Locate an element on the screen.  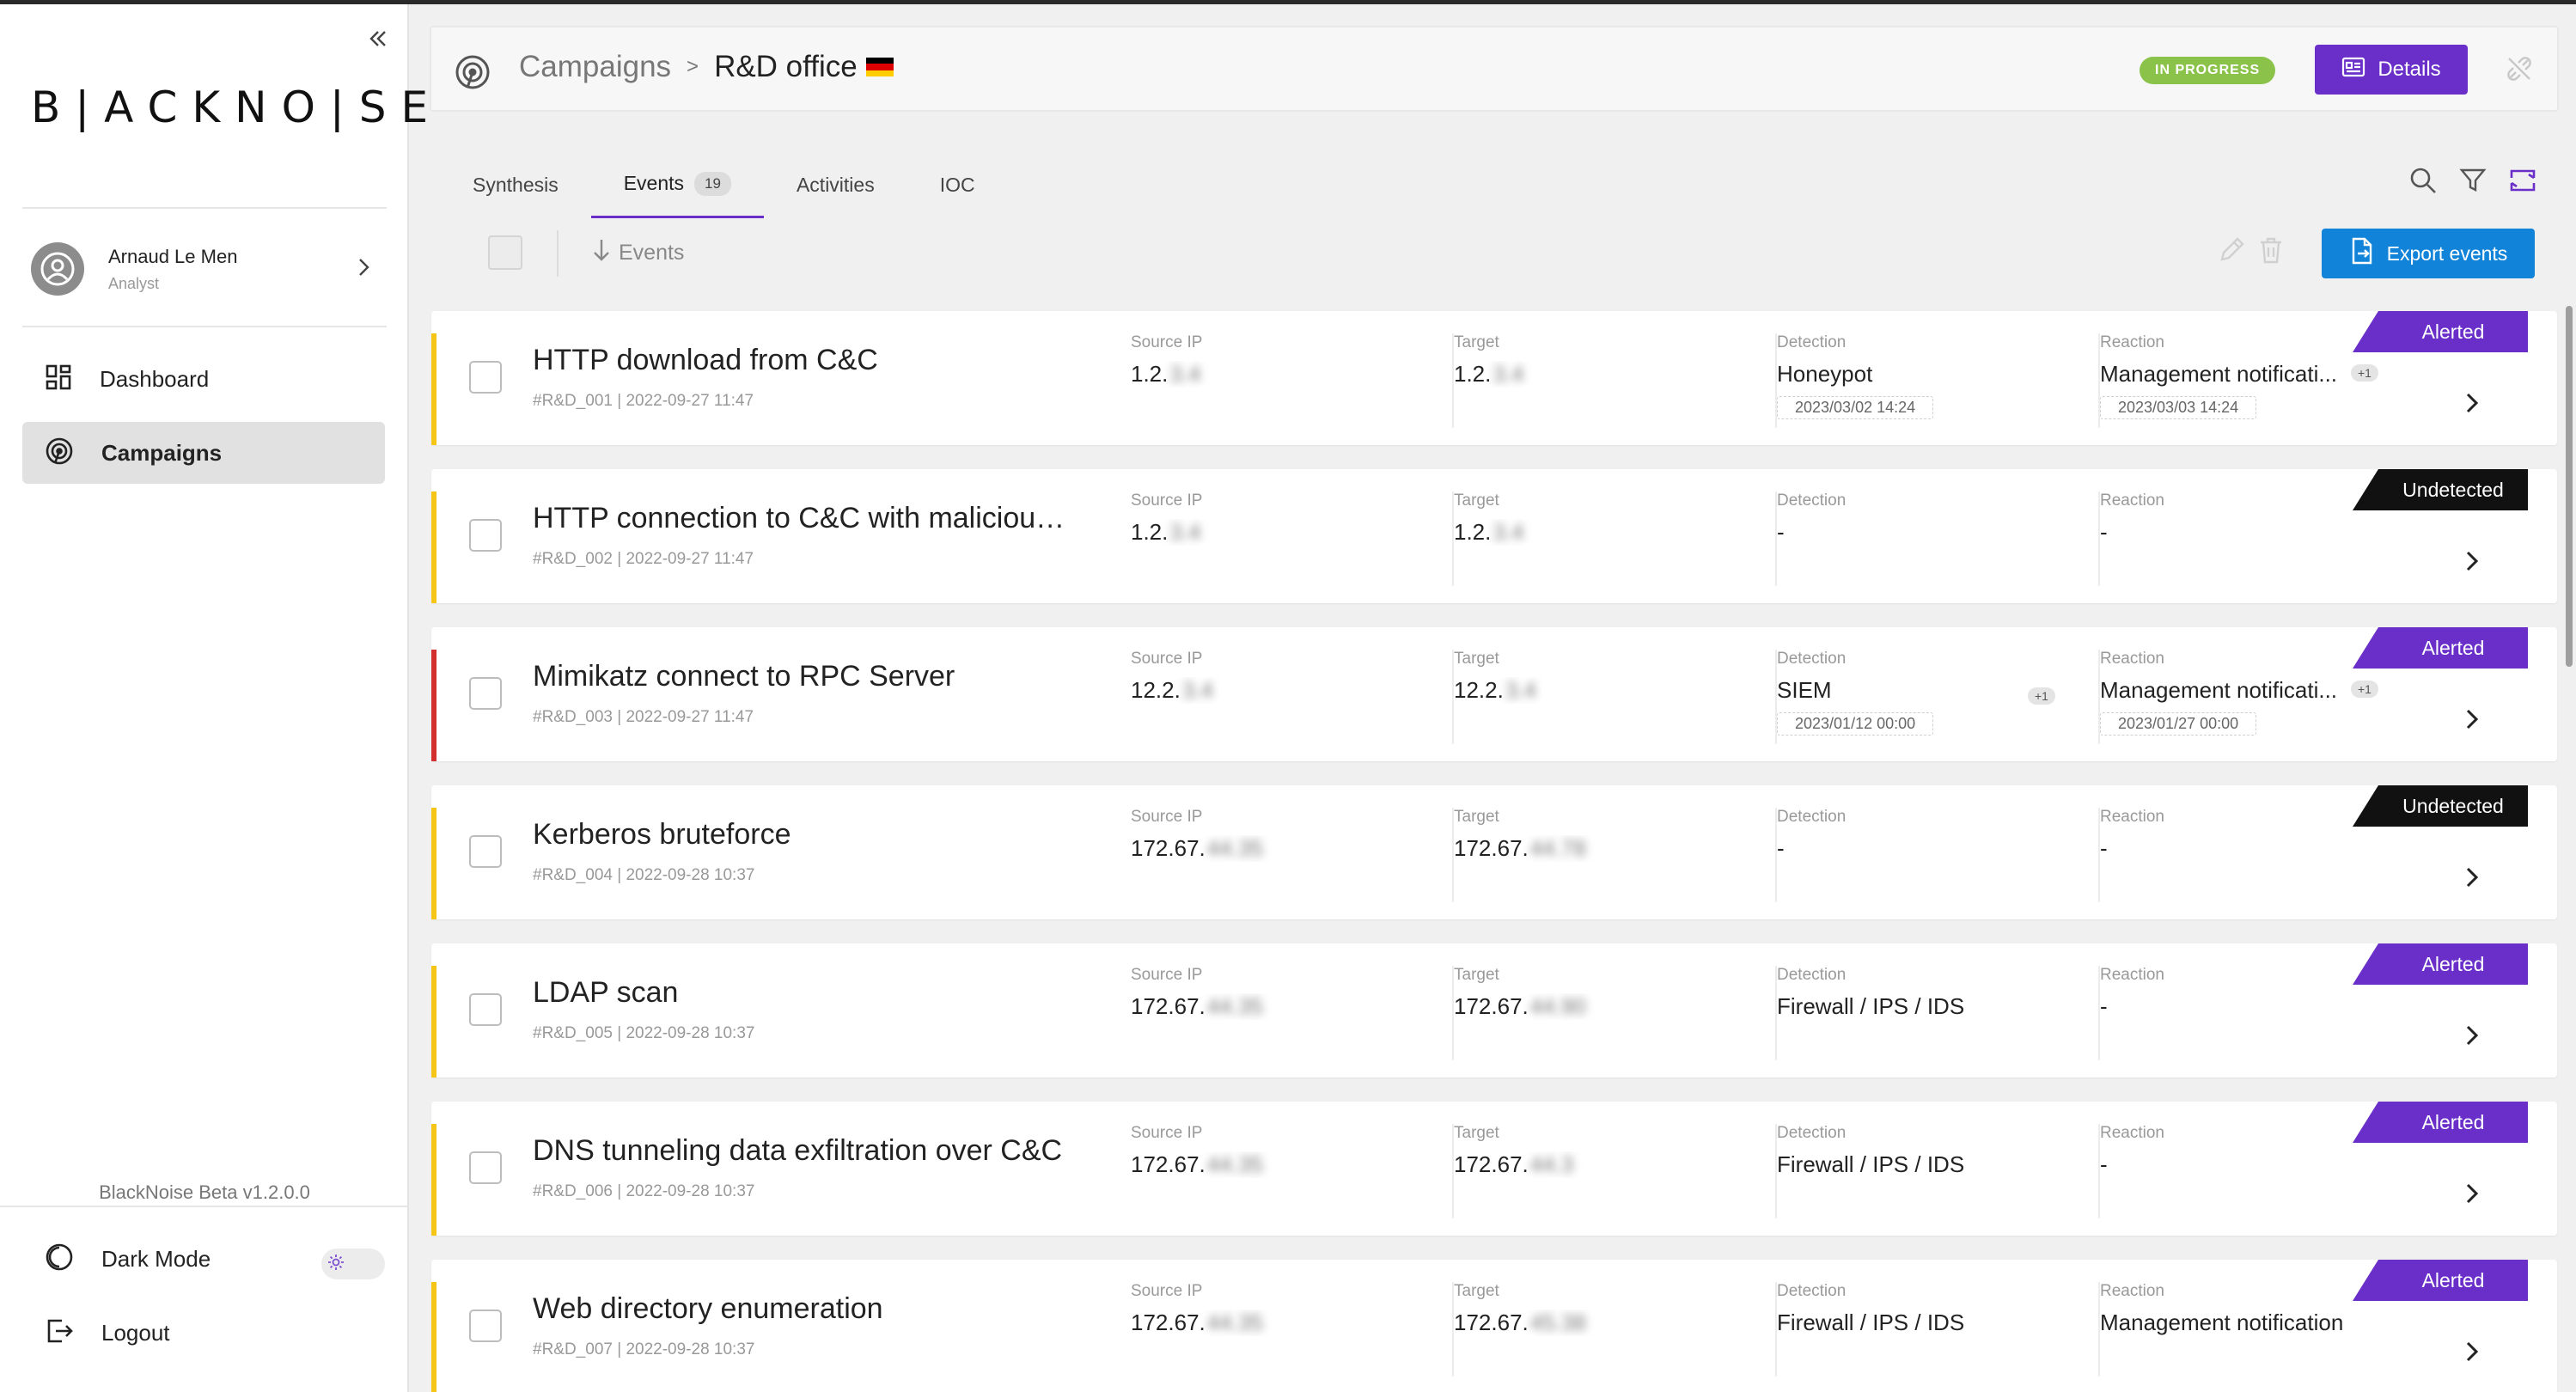
user-profile: Arnaud Le Men Analyst is located at coordinates (203, 268).